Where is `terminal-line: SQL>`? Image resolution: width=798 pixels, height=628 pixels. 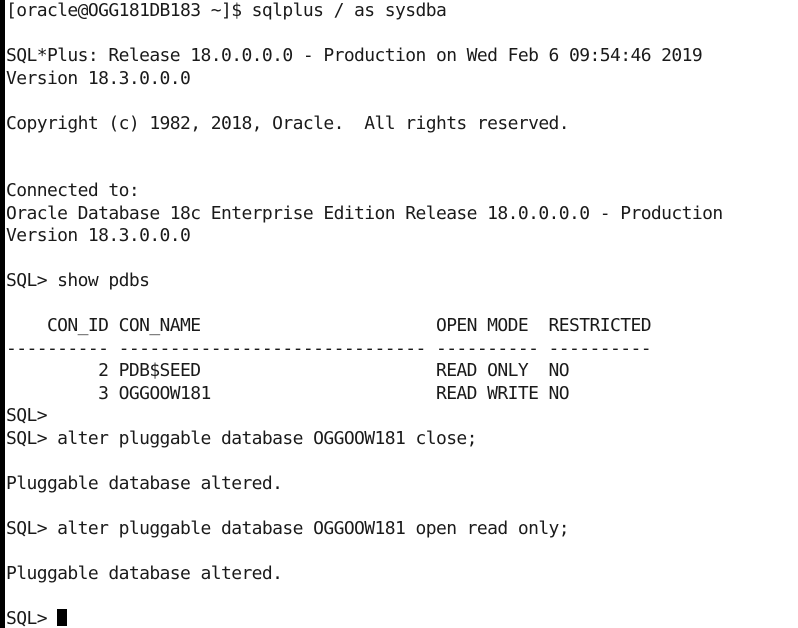
terminal-line: SQL> is located at coordinates (402, 416).